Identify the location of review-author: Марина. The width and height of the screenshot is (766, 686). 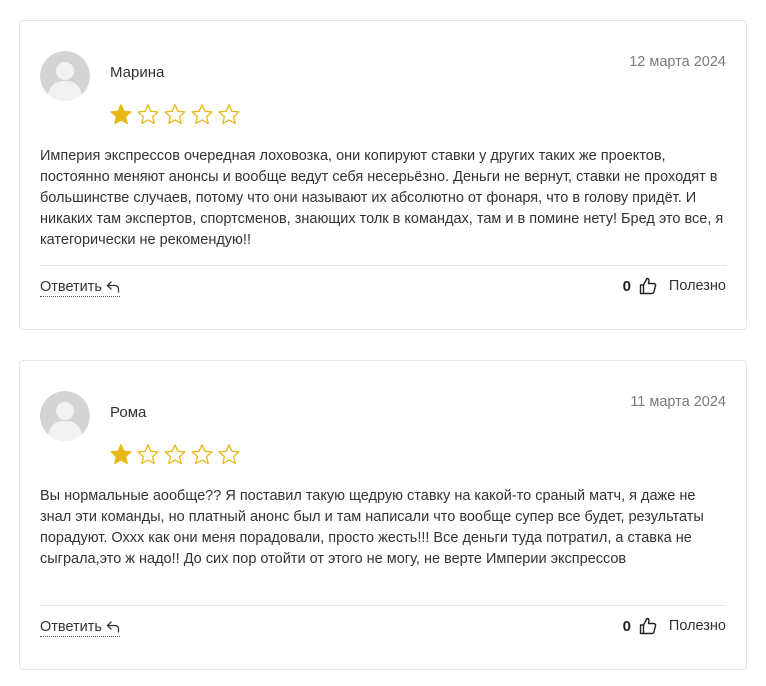
(137, 72).